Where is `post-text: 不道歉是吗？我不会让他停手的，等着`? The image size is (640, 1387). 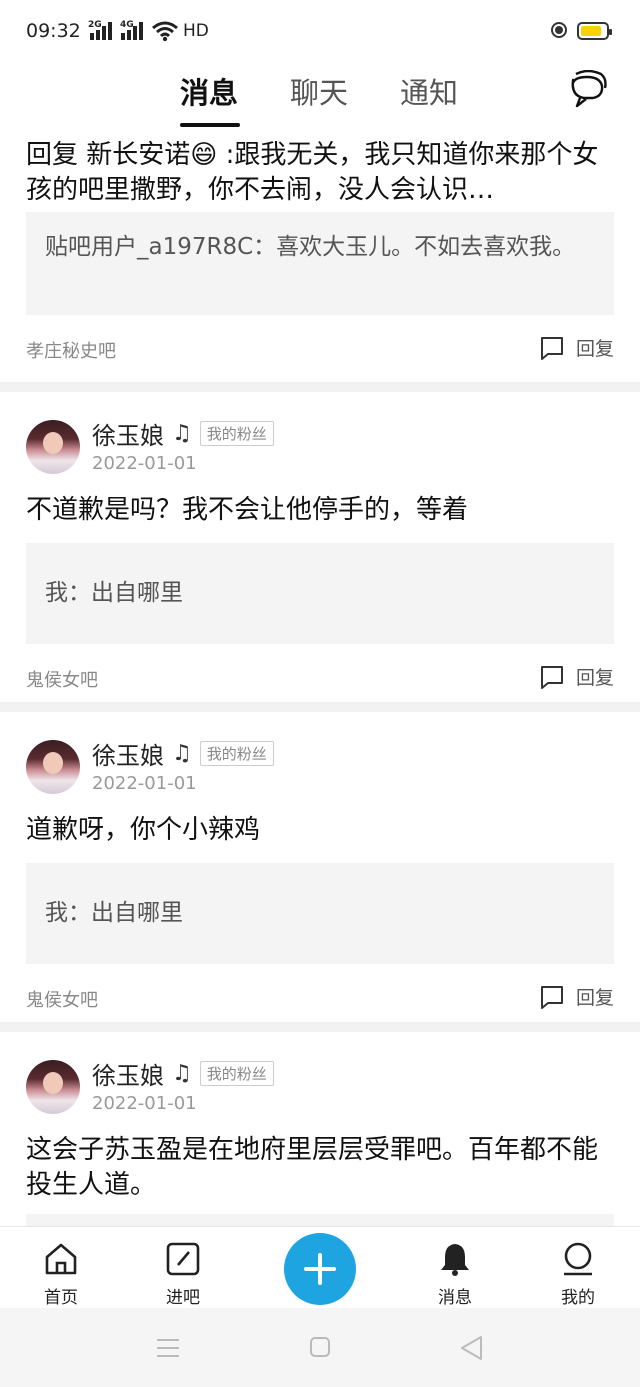 post-text: 不道歉是吗？我不会让他停手的，等着 is located at coordinates (247, 510).